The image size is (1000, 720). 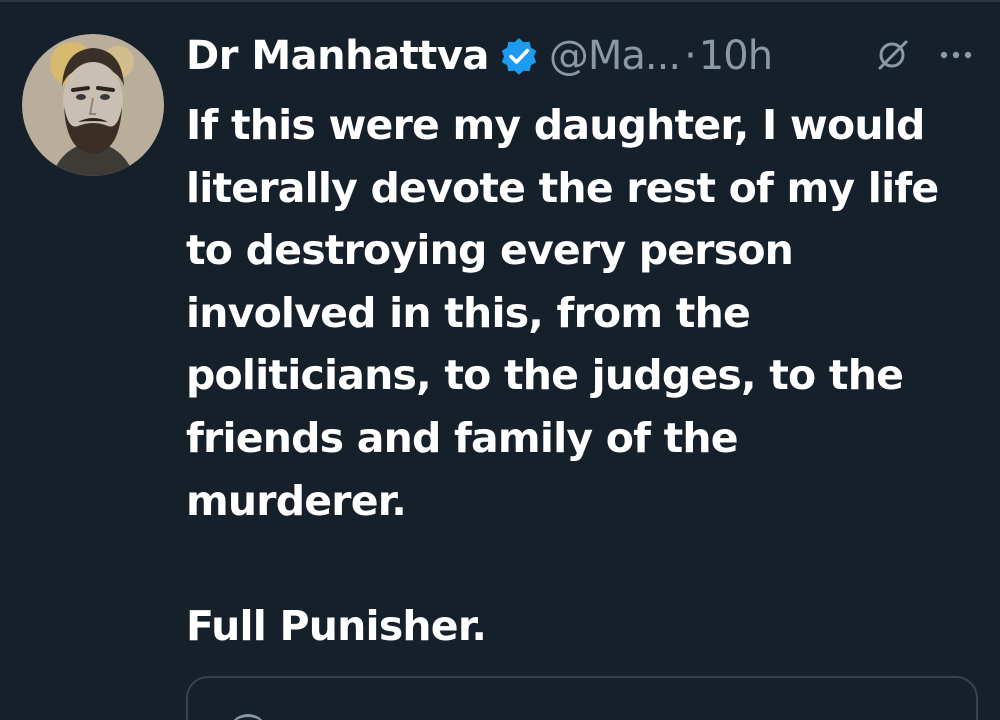 I want to click on quoted-tweet-card, so click(x=582, y=698).